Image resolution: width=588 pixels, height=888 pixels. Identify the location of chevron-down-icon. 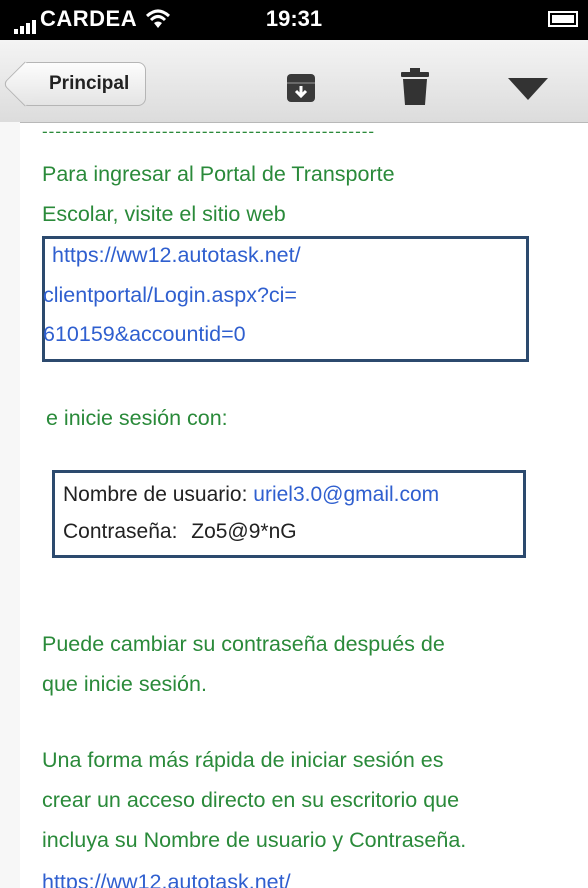
(528, 89).